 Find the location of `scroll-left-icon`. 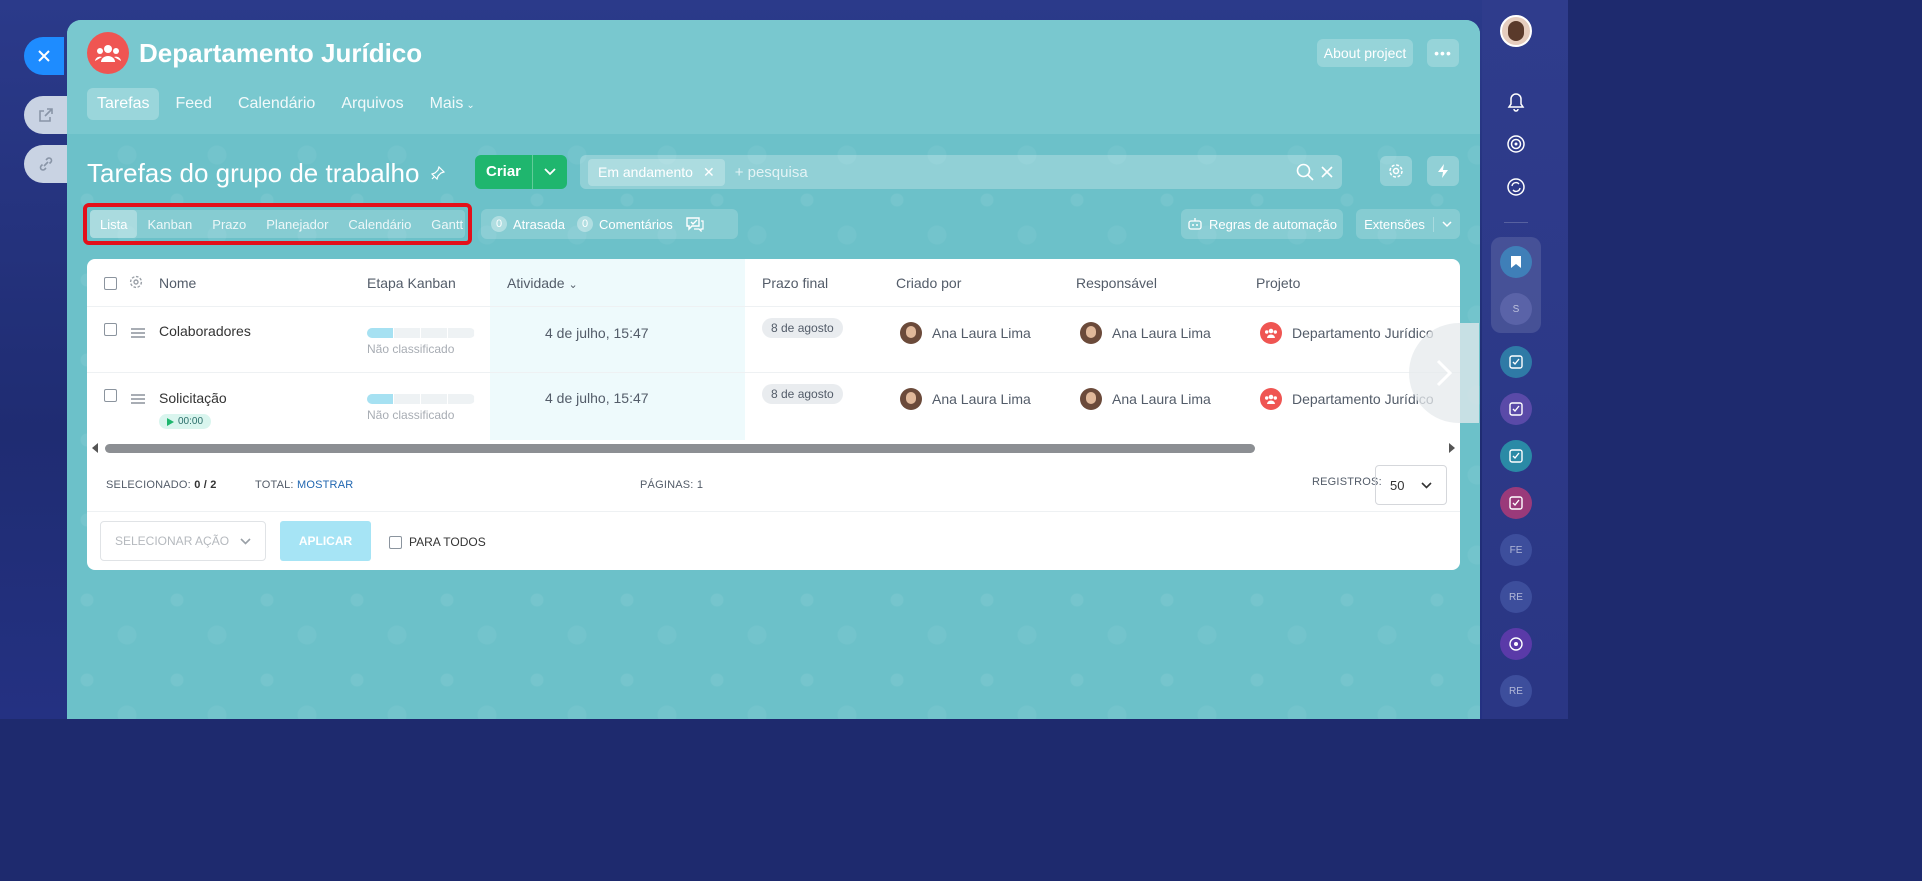

scroll-left-icon is located at coordinates (95, 448).